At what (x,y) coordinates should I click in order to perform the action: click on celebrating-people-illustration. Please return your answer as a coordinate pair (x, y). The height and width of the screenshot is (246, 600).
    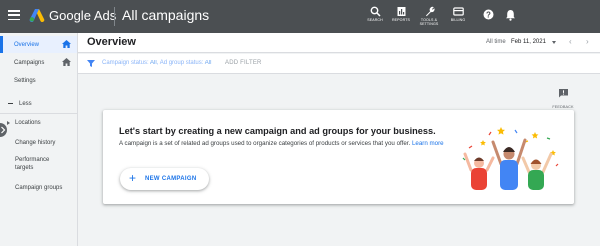
    Looking at the image, I should click on (510, 158).